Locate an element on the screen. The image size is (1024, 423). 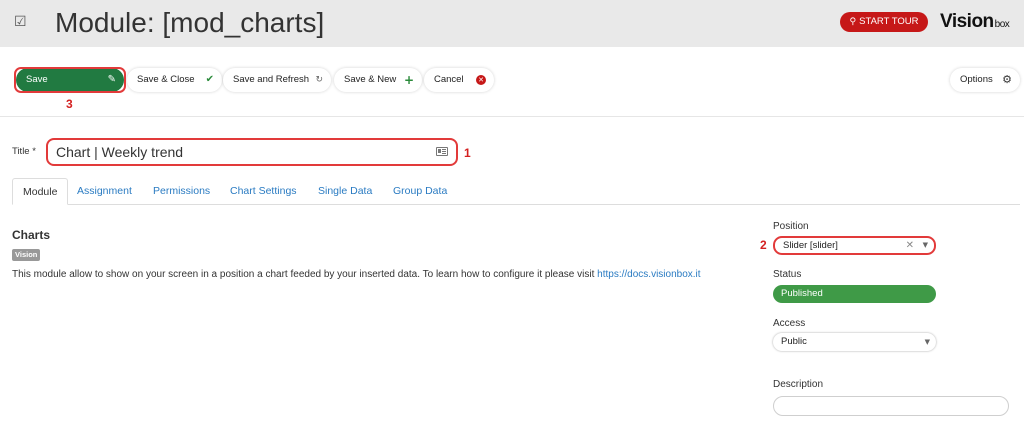
tab-chart-settings: Chart Settings is located at coordinates (263, 191).